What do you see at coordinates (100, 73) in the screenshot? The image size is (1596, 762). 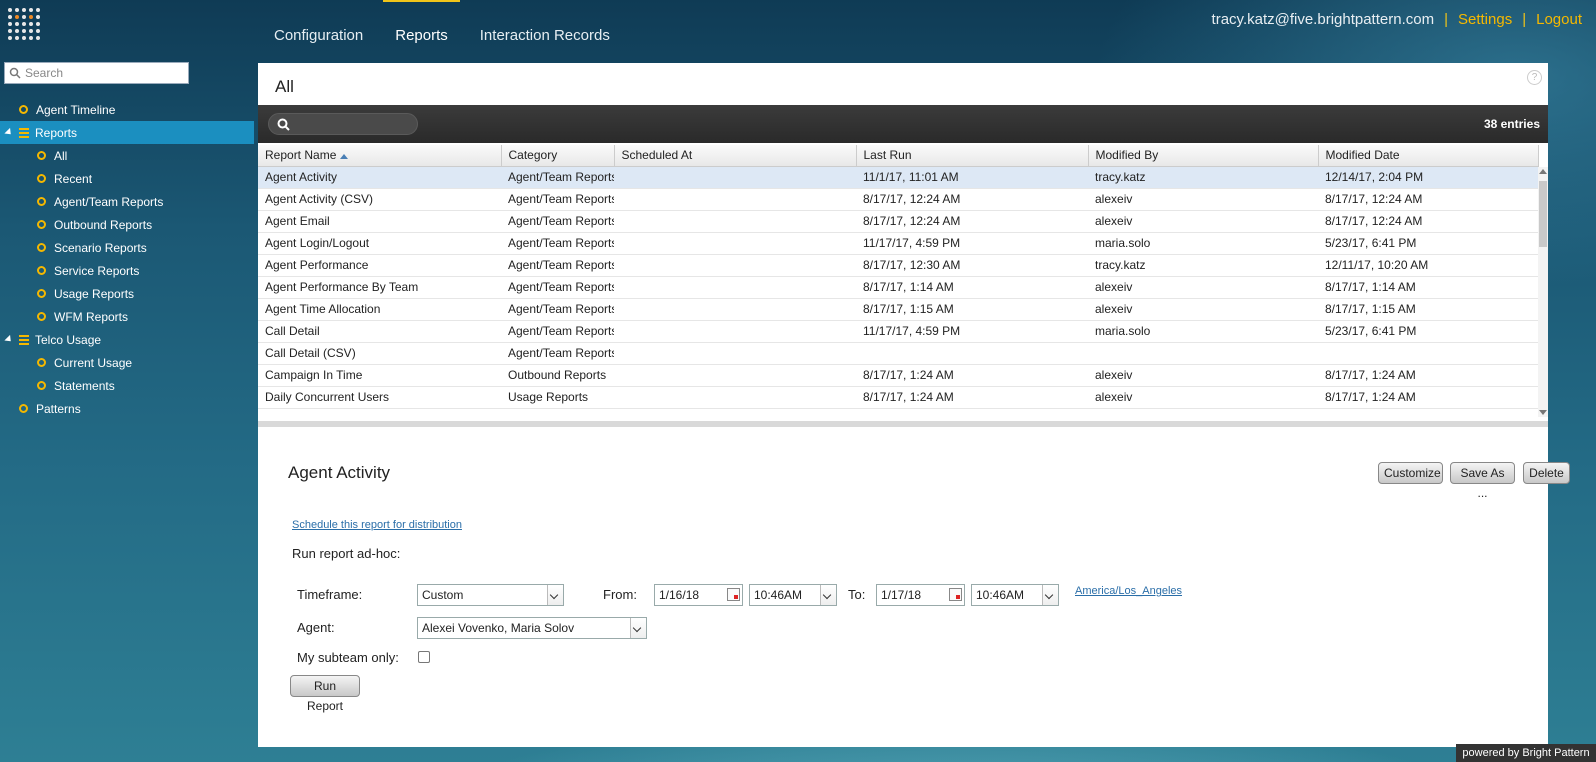 I see `search-input` at bounding box center [100, 73].